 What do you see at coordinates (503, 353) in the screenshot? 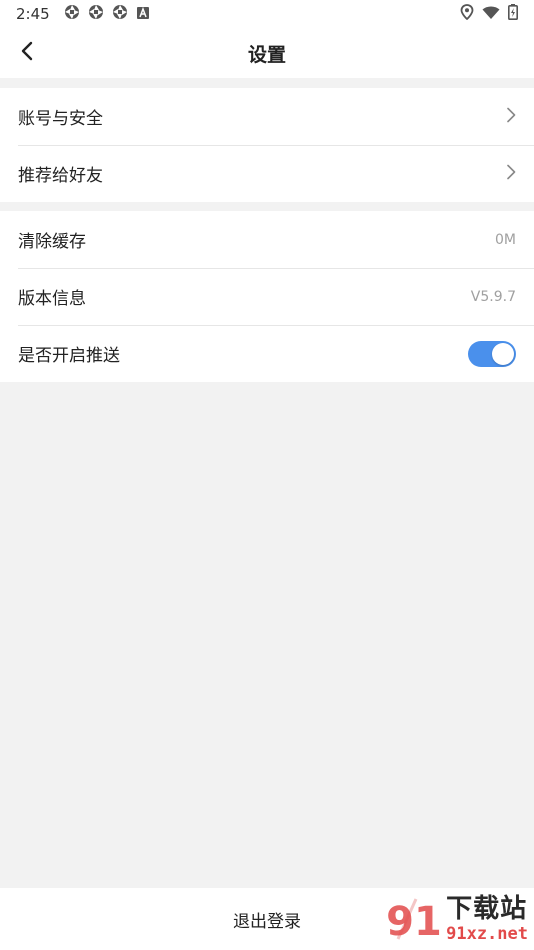
I see `toggle-knob` at bounding box center [503, 353].